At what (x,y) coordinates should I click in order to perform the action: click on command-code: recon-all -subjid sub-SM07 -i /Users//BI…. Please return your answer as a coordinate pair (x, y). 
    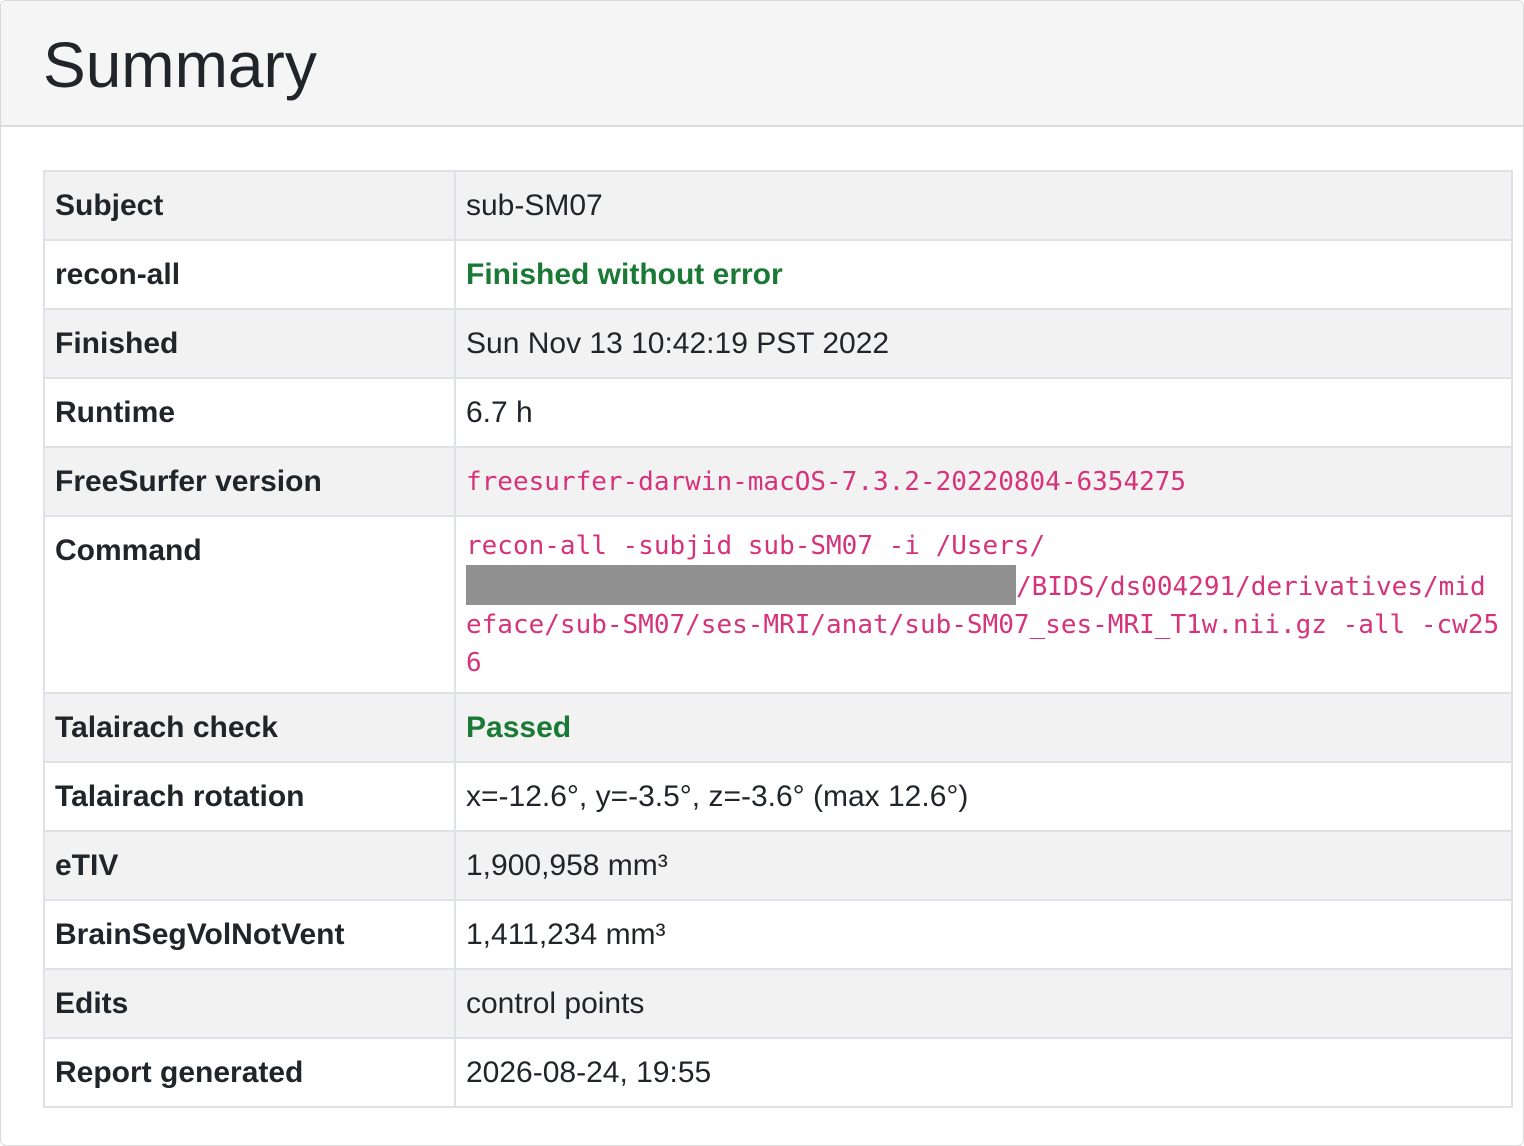
    Looking at the image, I should click on (983, 604).